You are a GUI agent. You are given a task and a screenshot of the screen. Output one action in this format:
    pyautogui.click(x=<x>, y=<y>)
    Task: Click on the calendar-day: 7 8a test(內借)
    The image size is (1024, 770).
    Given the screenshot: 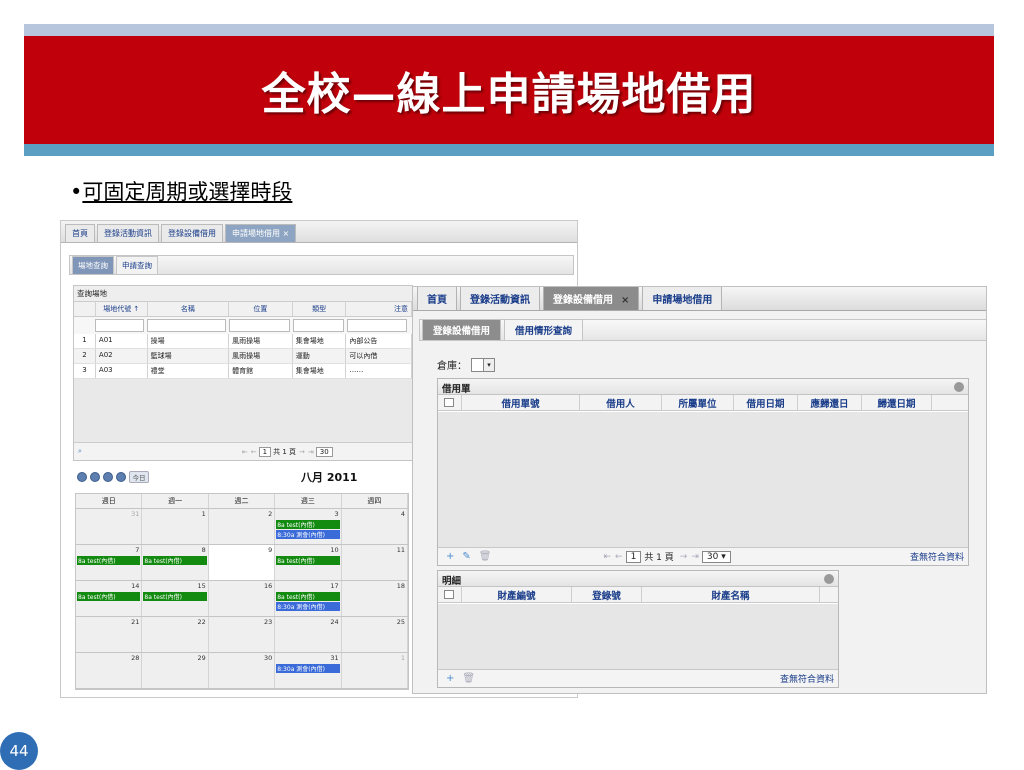 What is the action you would take?
    pyautogui.click(x=109, y=562)
    